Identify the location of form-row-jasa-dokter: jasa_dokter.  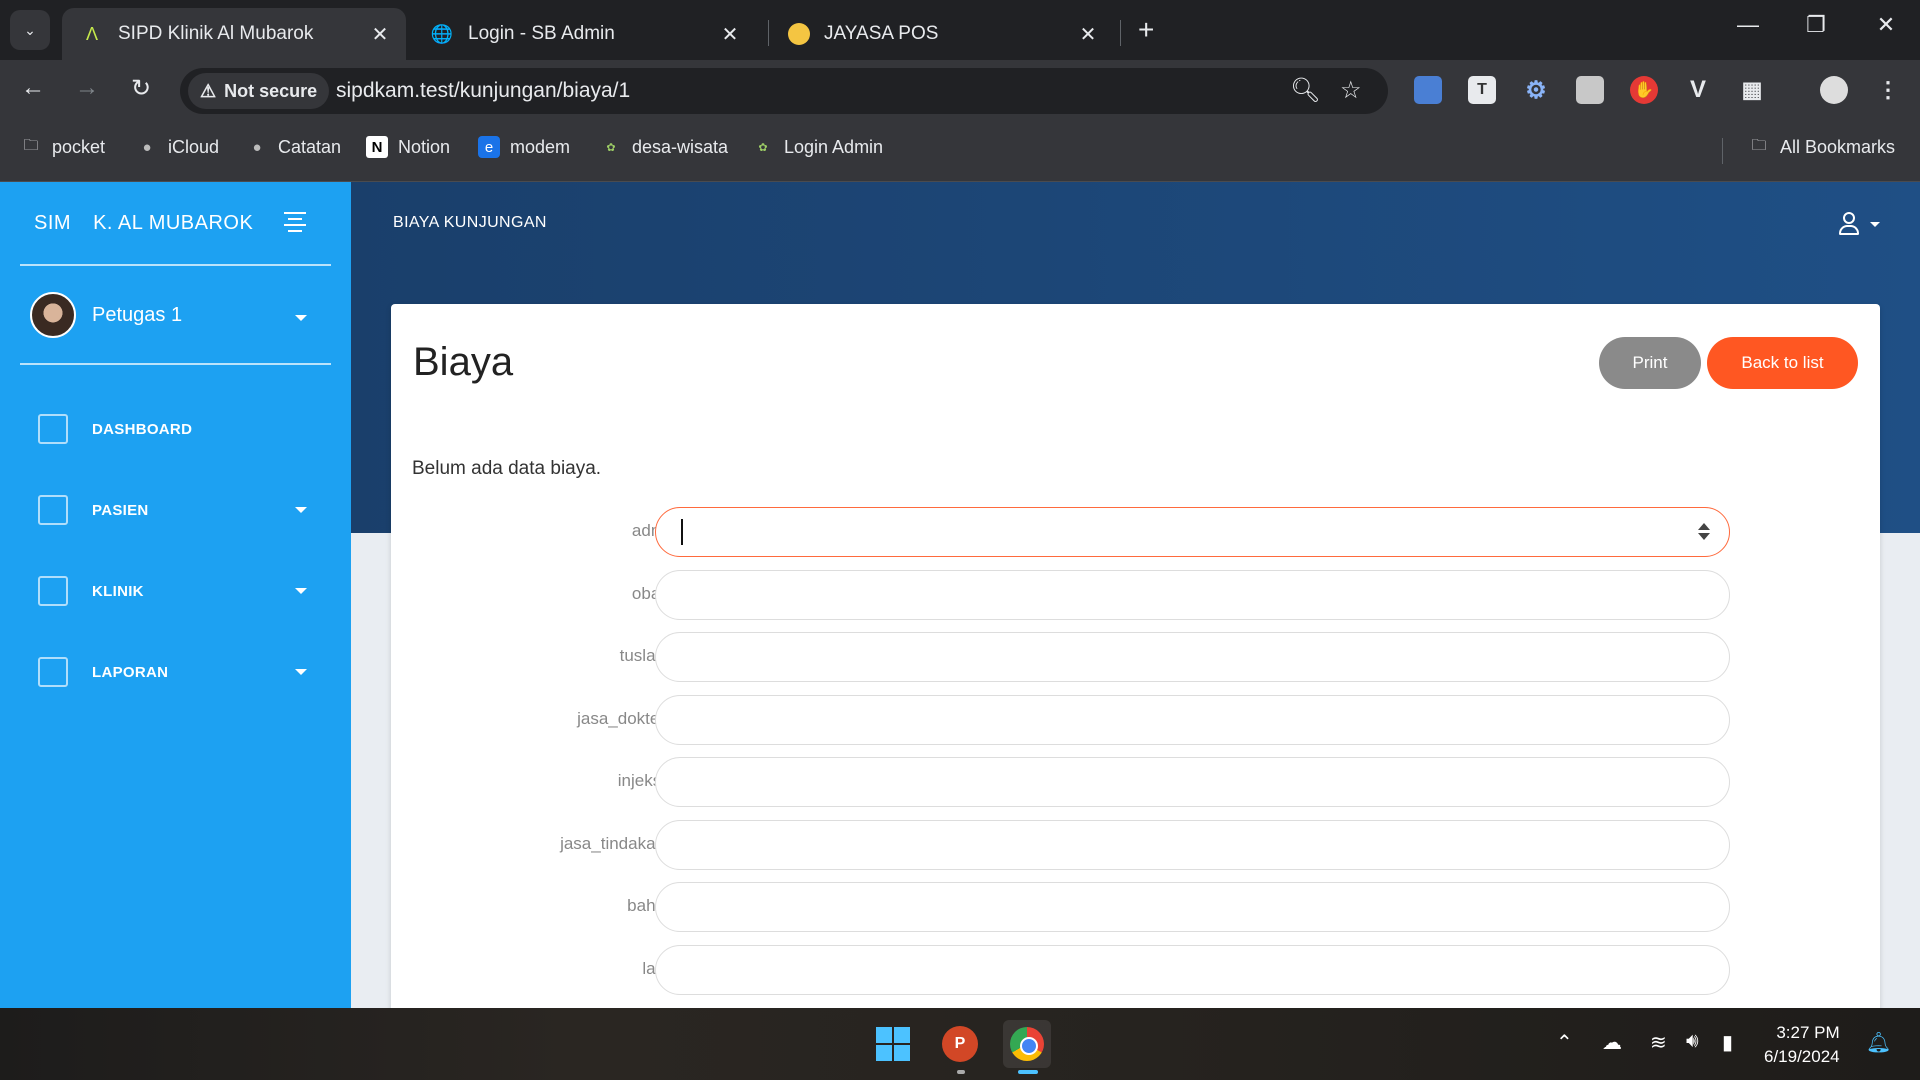
(1135, 720).